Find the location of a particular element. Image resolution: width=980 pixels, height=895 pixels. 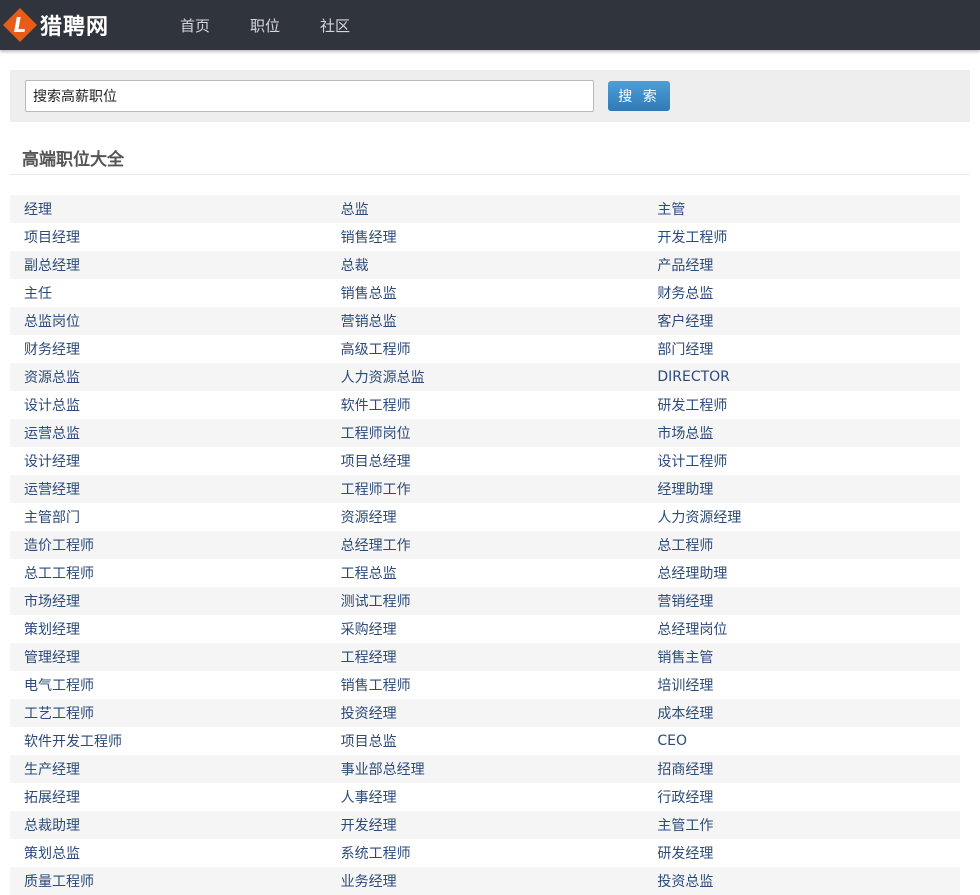

job-link: 工程师工作 is located at coordinates (485, 489).